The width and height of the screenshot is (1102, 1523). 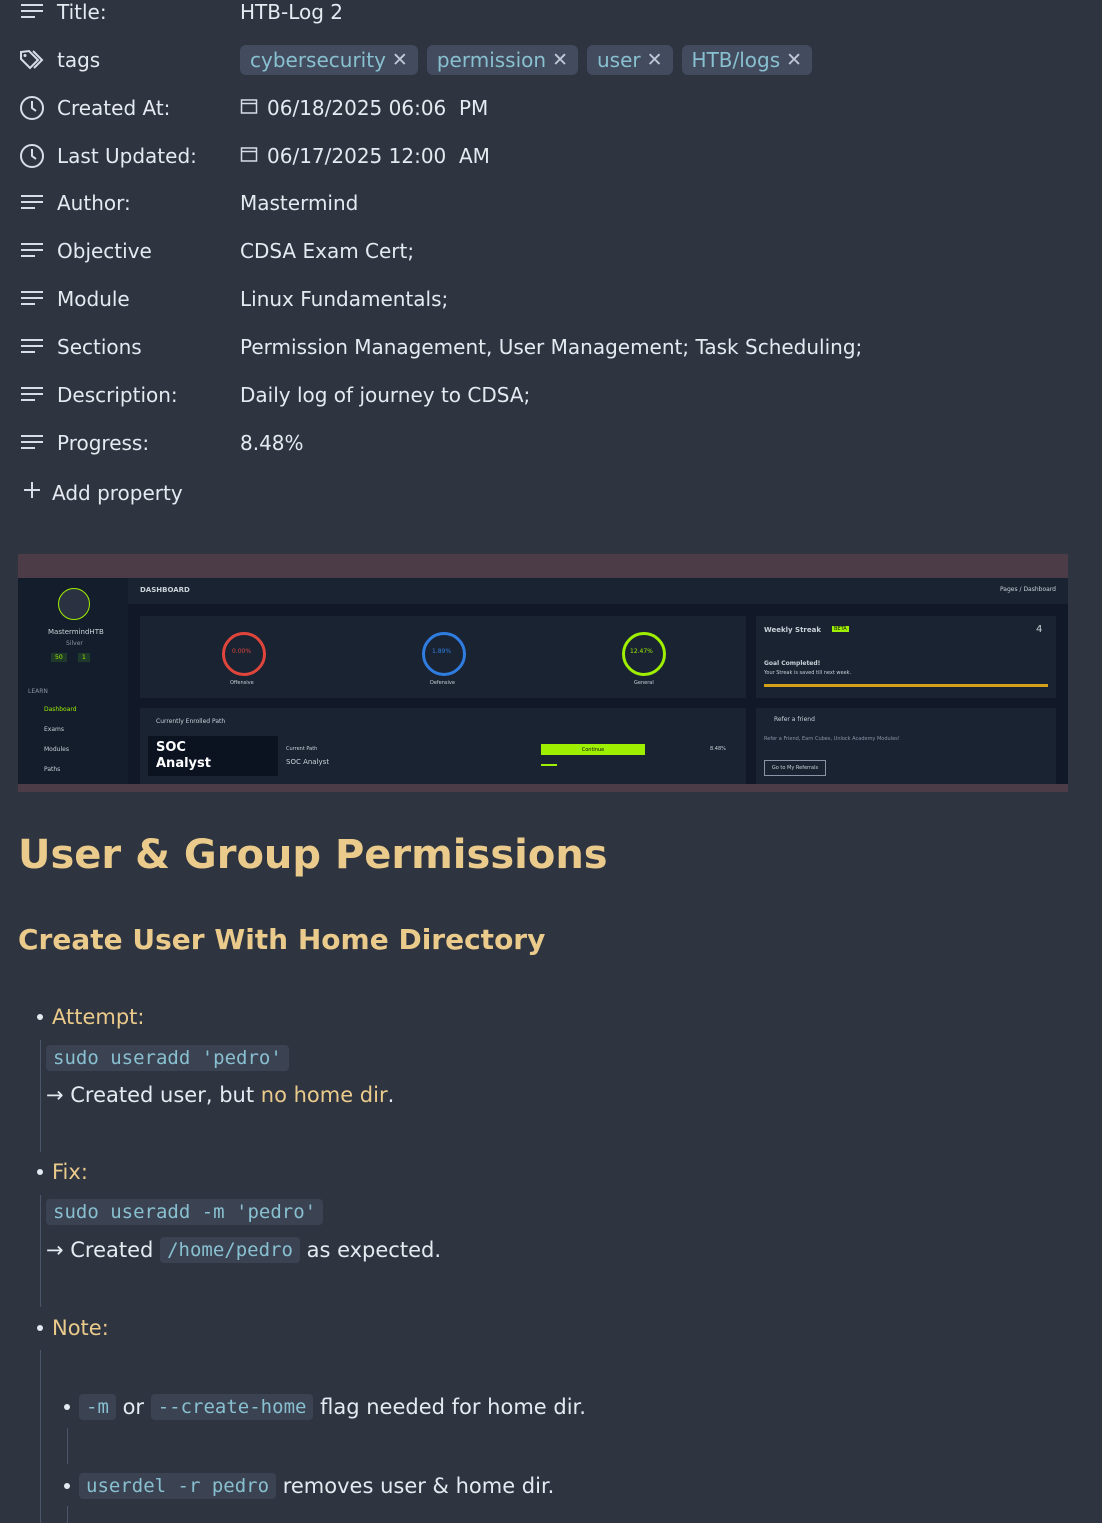 I want to click on nav-paths: Paths, so click(x=52, y=769).